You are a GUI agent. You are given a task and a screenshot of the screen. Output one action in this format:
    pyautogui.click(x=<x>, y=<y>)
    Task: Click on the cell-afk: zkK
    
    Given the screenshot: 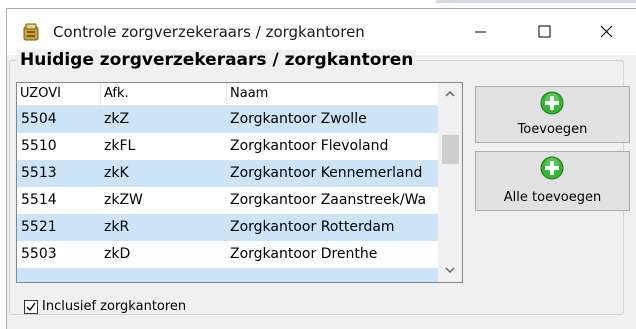 What is the action you would take?
    pyautogui.click(x=116, y=173)
    